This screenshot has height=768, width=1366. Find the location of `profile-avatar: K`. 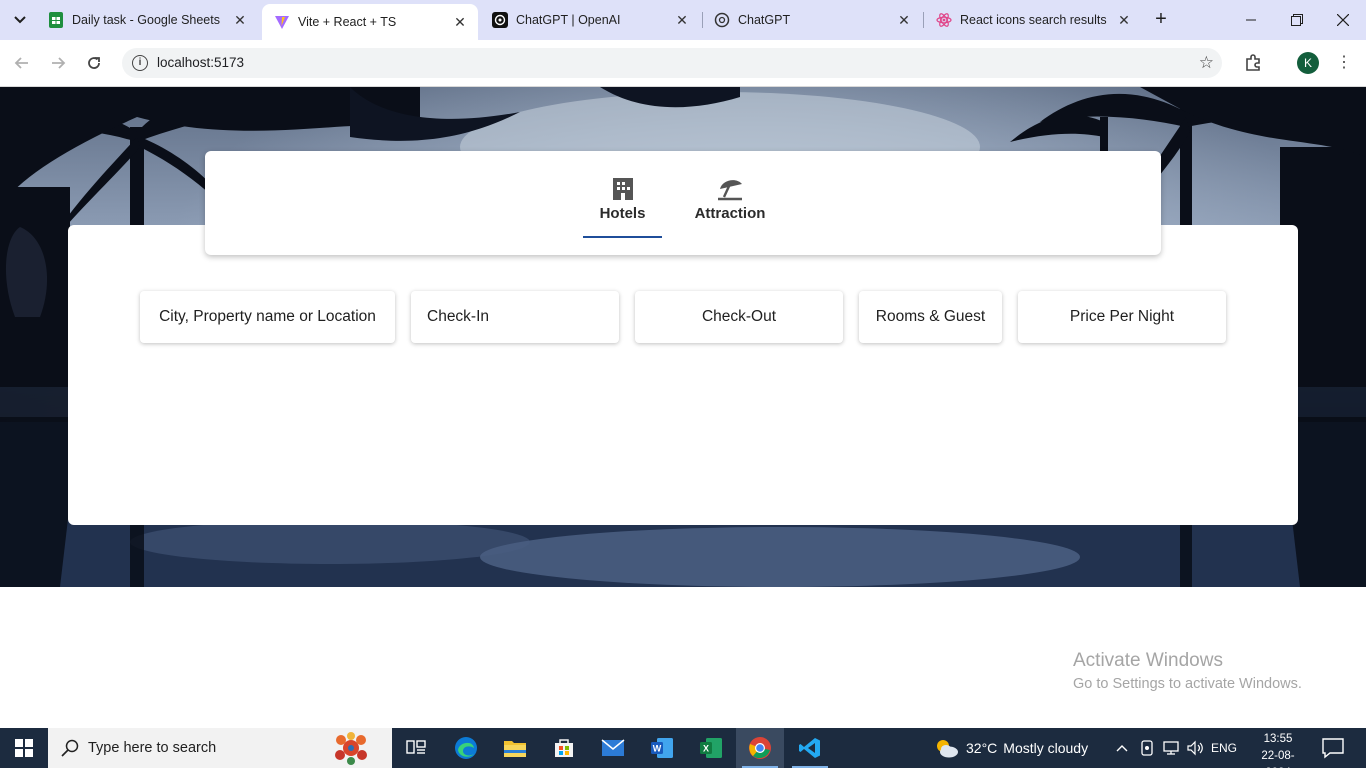

profile-avatar: K is located at coordinates (1308, 63).